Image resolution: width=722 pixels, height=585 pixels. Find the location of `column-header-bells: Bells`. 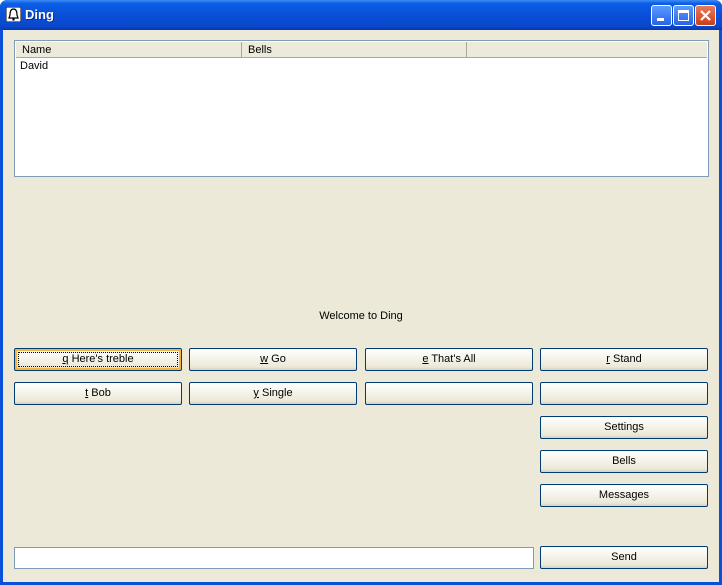

column-header-bells: Bells is located at coordinates (354, 49).